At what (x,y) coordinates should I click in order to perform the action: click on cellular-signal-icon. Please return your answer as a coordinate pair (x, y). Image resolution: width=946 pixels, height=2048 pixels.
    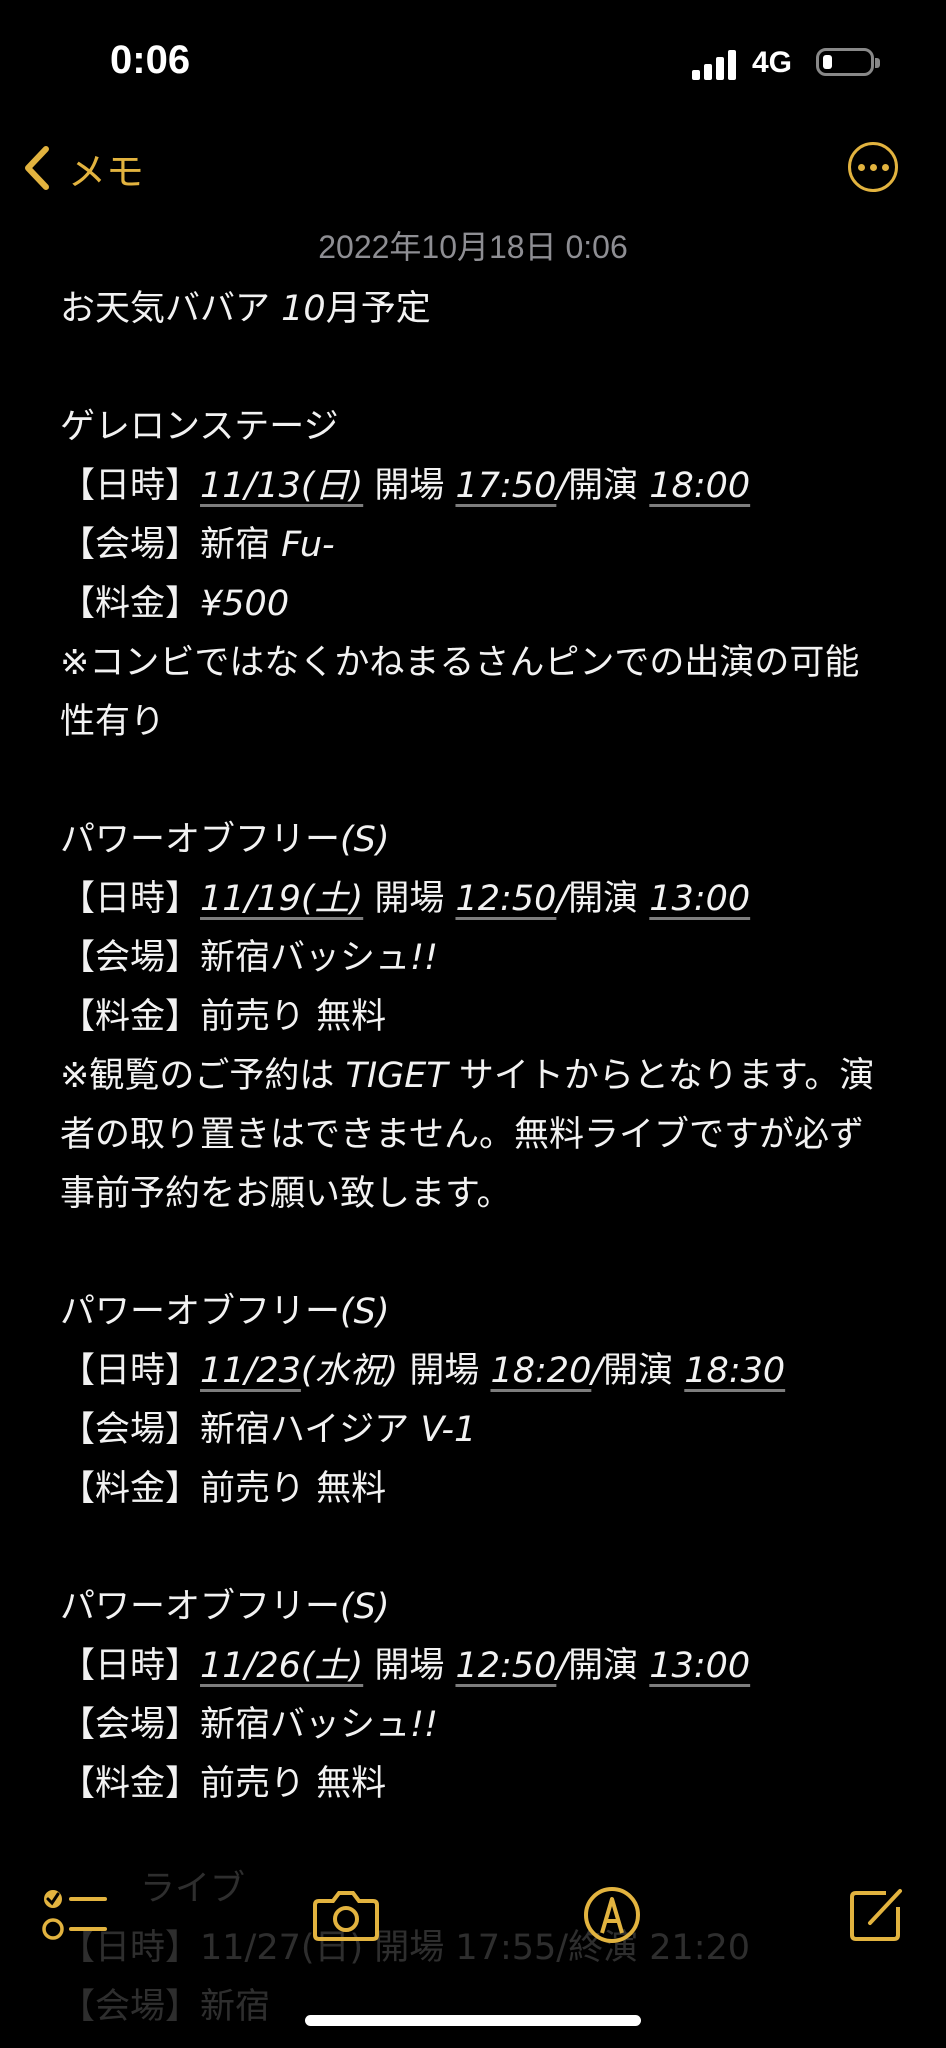
    Looking at the image, I should click on (715, 65).